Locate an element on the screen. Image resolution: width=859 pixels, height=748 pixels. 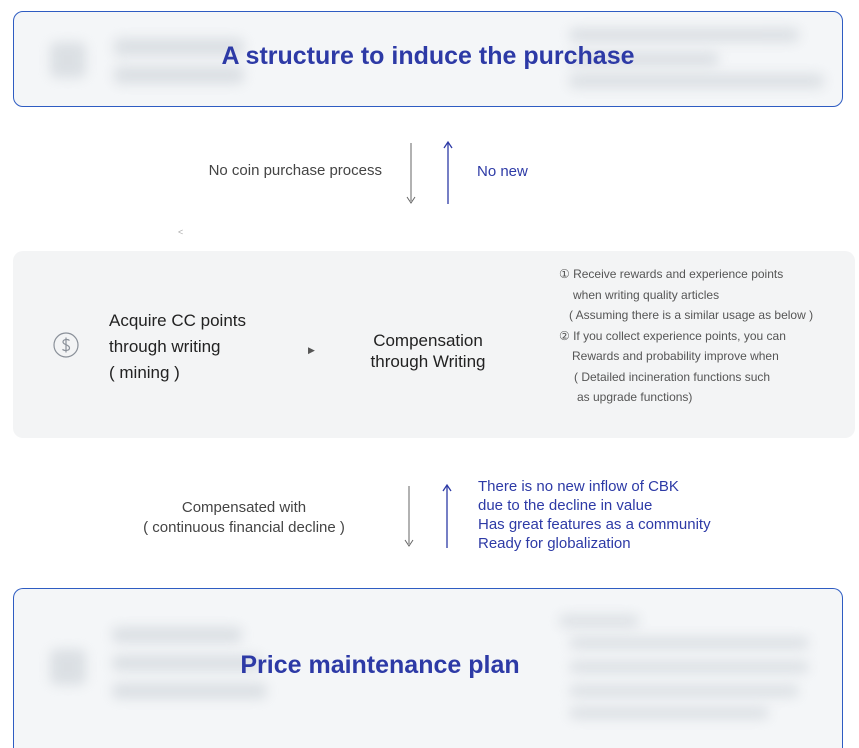
small-mark: < is located at coordinates (181, 232).